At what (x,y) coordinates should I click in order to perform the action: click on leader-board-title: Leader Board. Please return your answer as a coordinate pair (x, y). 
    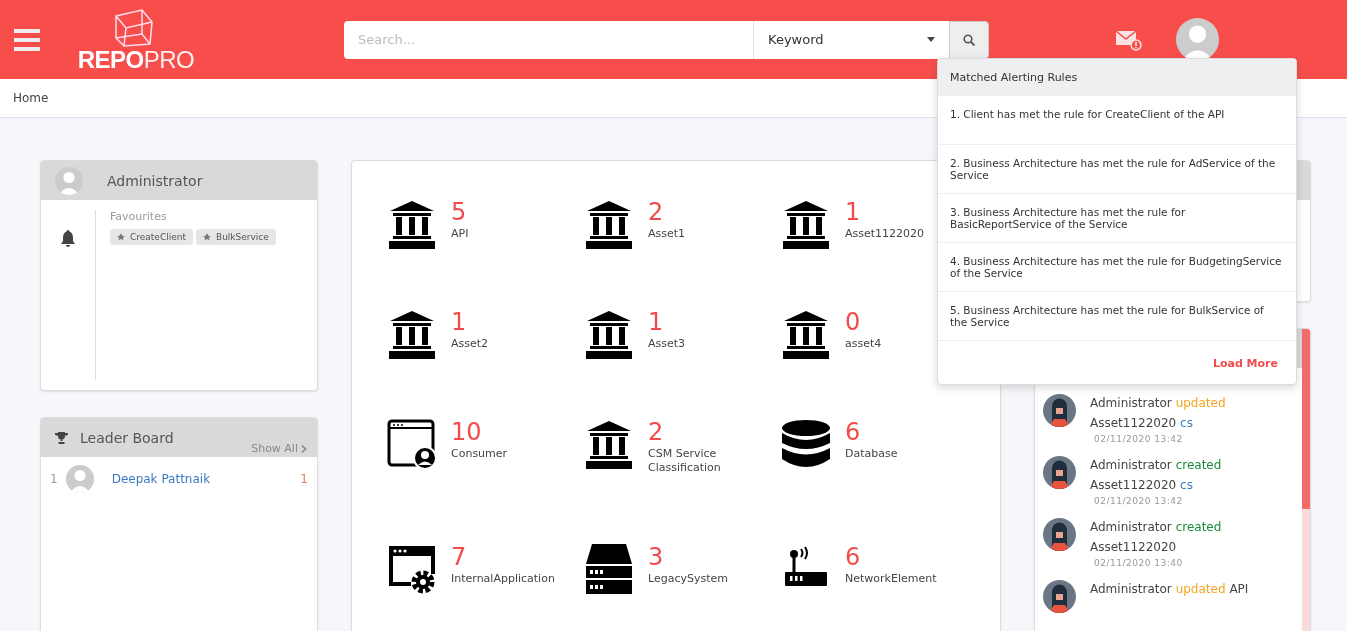
    Looking at the image, I should click on (127, 437).